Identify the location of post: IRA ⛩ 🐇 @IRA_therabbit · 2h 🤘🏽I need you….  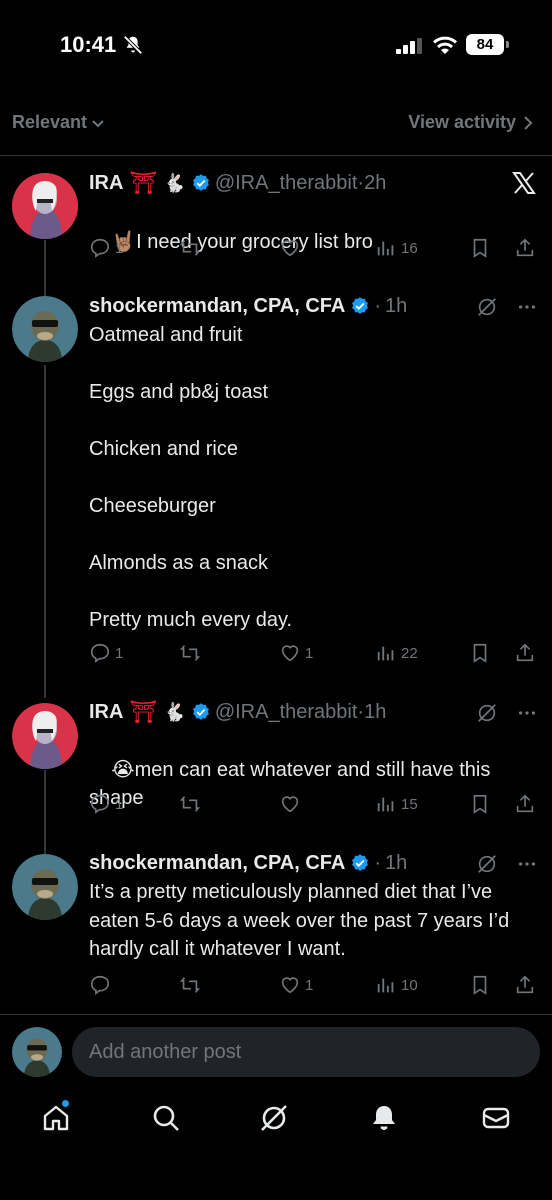
(276, 220).